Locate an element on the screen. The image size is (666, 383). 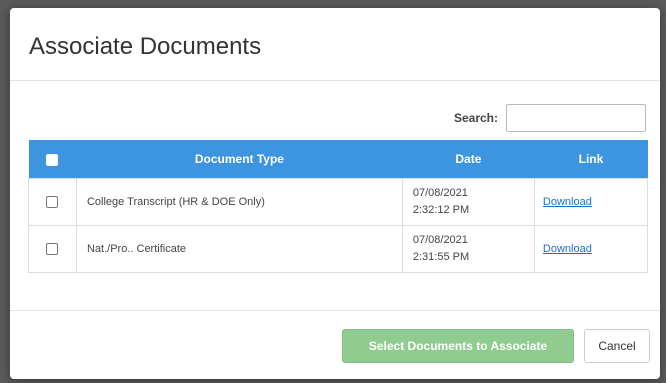
time-value: 2:32:12 PM is located at coordinates (441, 210).